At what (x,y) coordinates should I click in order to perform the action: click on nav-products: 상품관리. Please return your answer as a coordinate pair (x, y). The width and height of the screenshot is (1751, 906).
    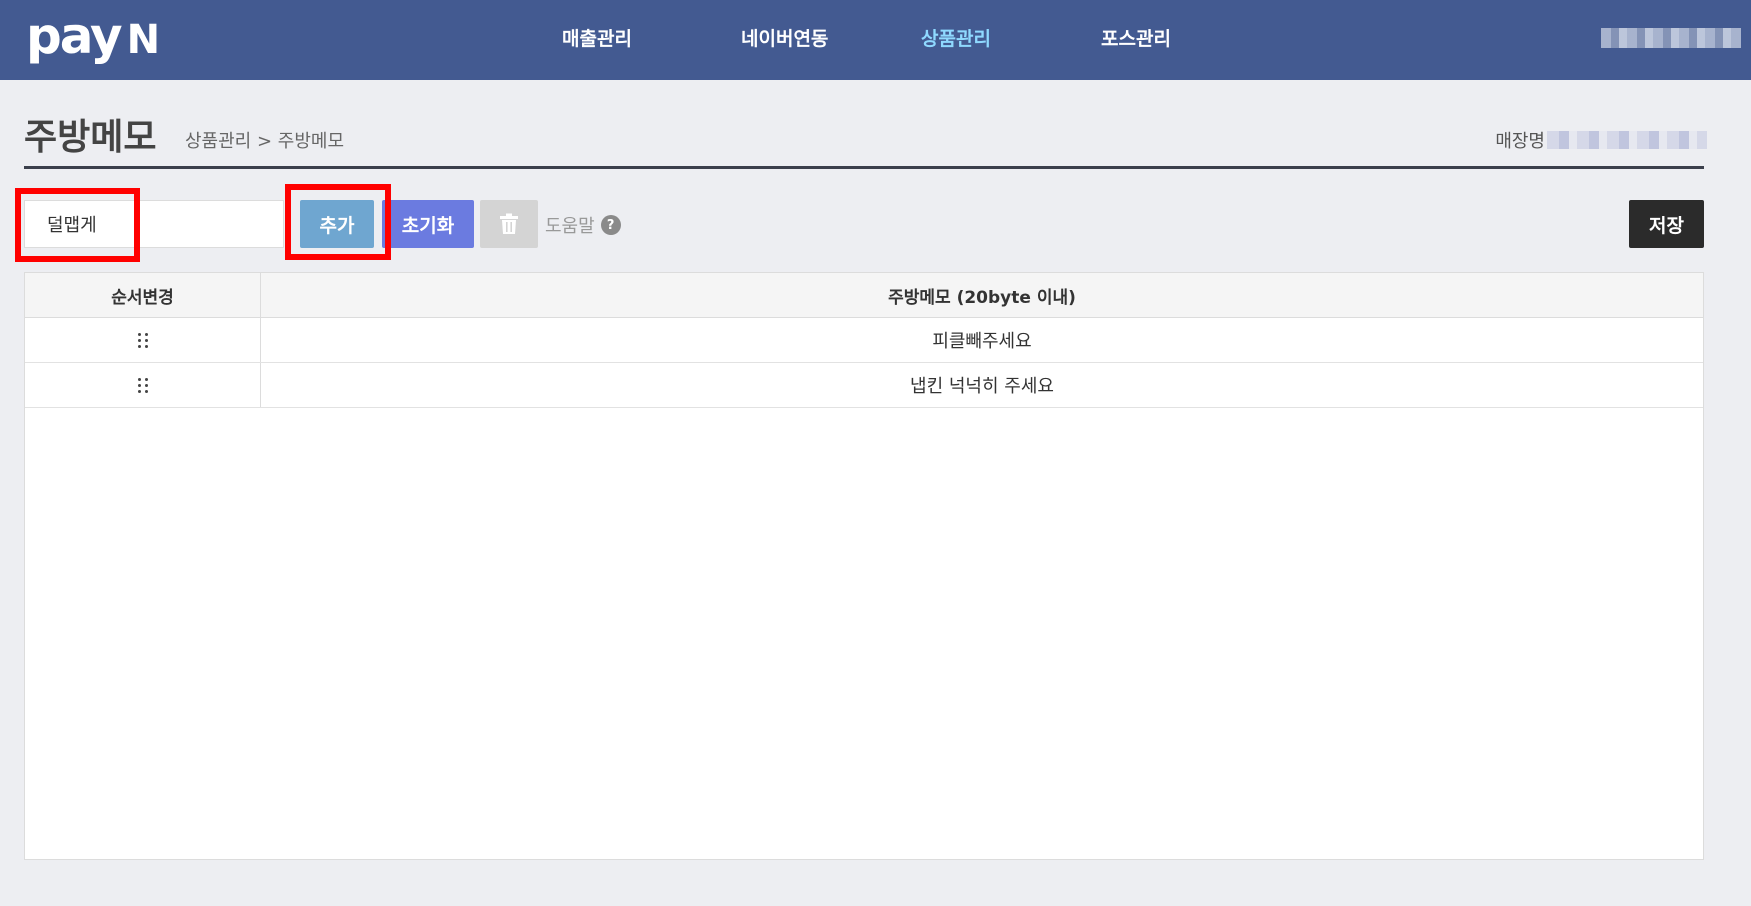
    Looking at the image, I should click on (956, 37).